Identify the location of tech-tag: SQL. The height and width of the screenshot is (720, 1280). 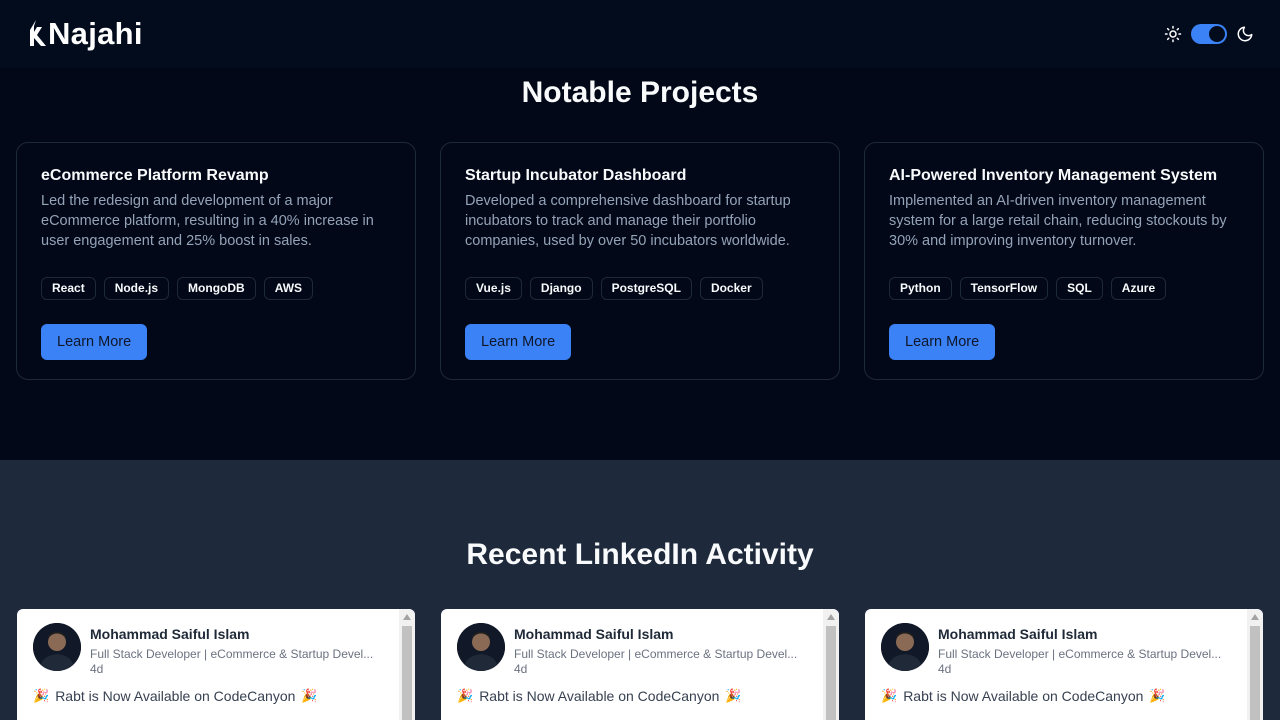
(1079, 288).